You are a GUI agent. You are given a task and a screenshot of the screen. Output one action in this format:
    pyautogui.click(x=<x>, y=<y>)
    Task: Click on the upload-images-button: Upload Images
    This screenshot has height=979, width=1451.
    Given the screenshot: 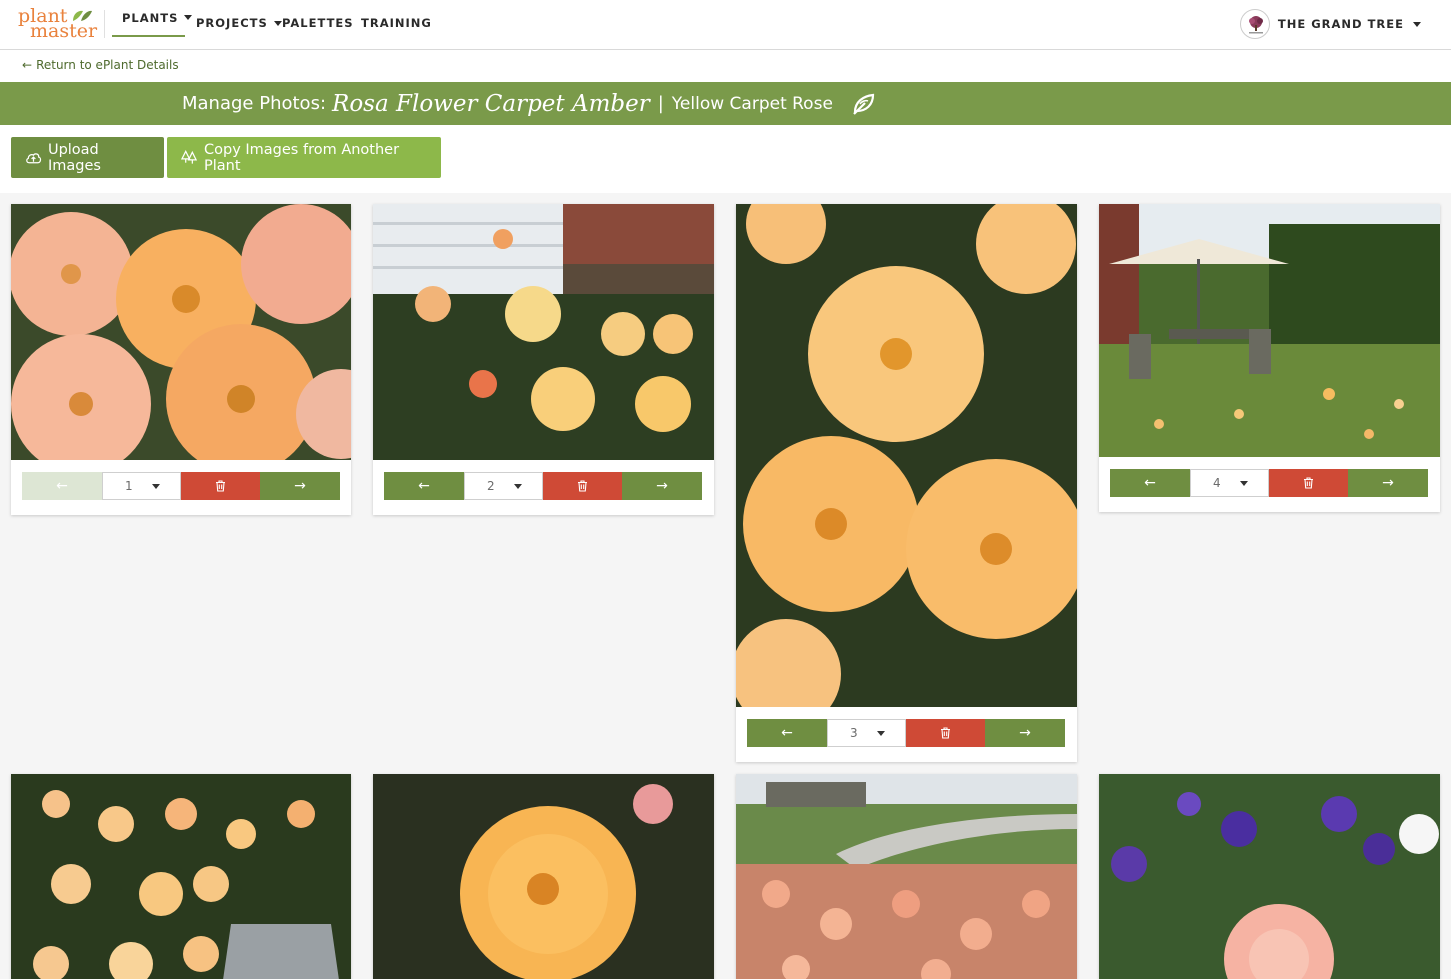 What is the action you would take?
    pyautogui.click(x=87, y=157)
    